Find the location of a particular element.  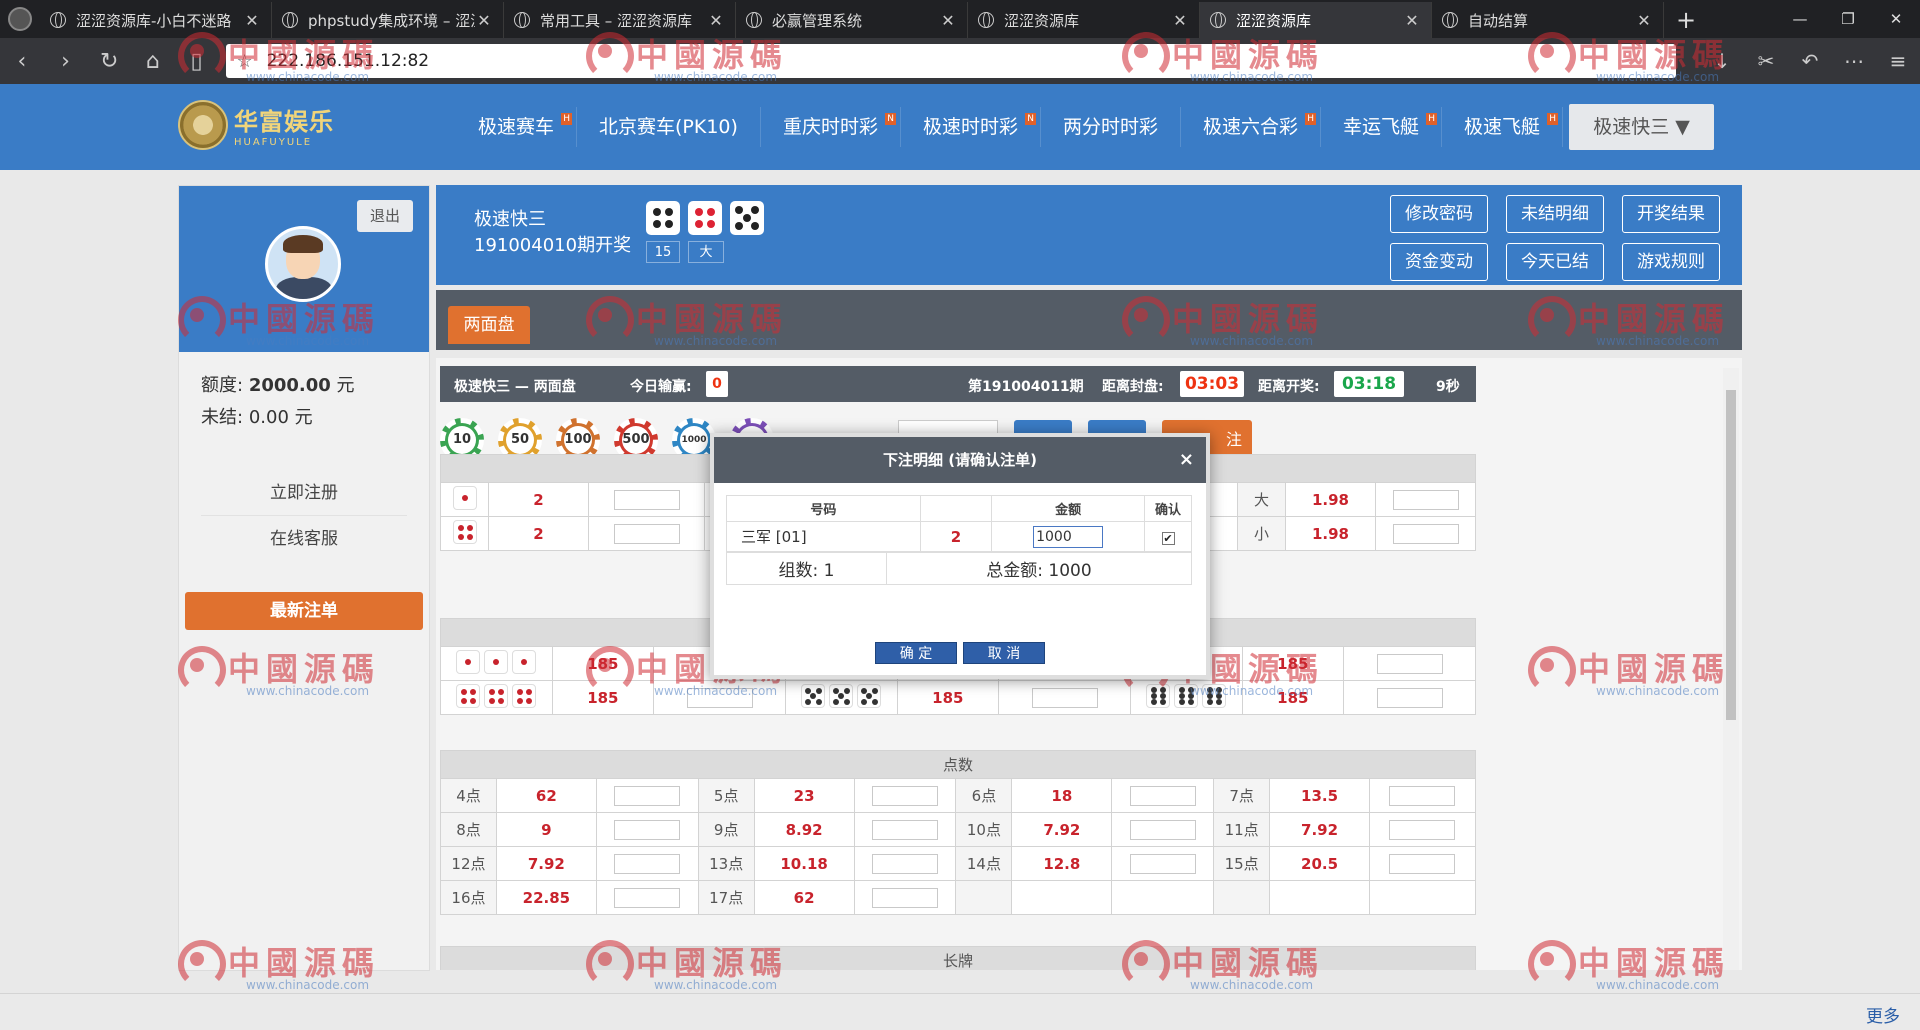

customer-service-link: 在线客服 is located at coordinates (304, 539).